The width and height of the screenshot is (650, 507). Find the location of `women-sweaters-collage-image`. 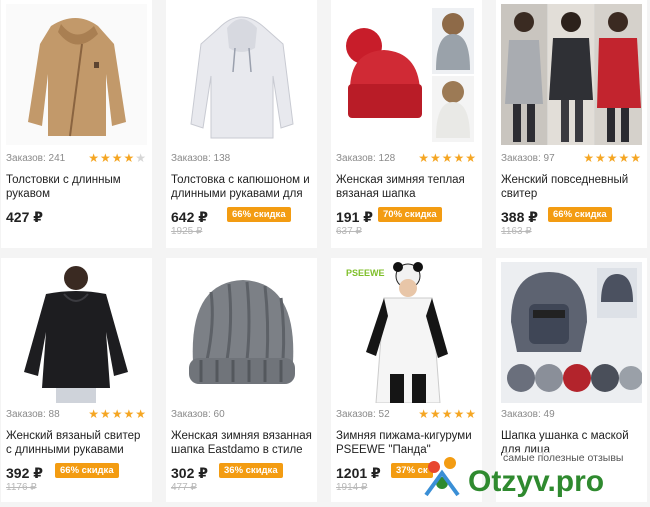

women-sweaters-collage-image is located at coordinates (571, 74).